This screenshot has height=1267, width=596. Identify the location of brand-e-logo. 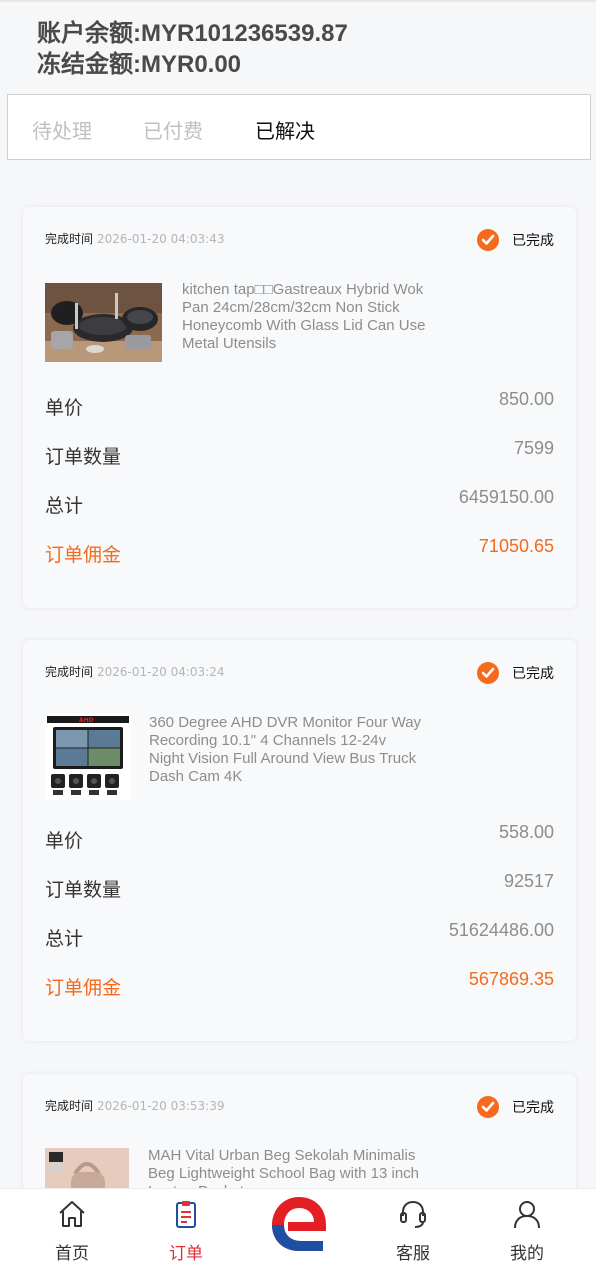
(299, 1224).